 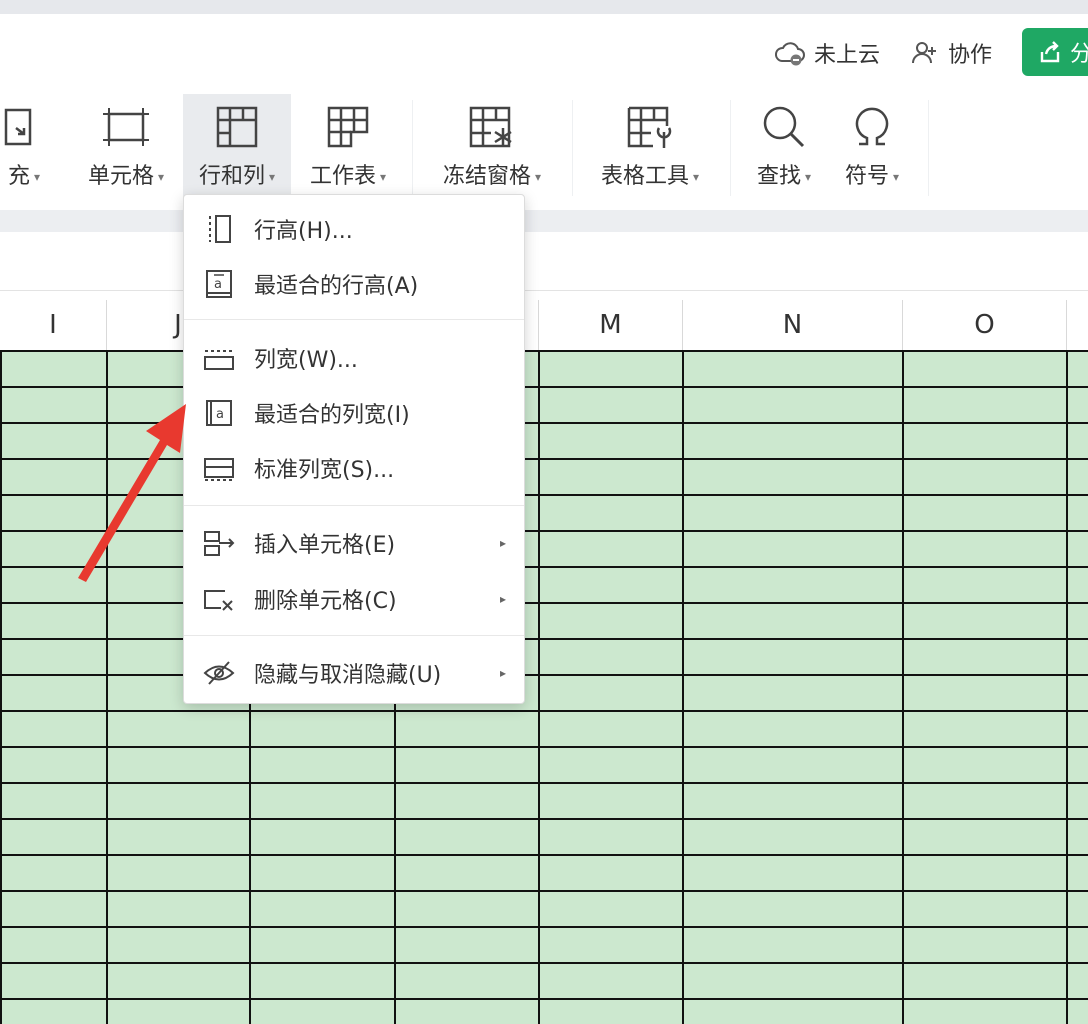 I want to click on collaborate-button: 协作, so click(x=951, y=53).